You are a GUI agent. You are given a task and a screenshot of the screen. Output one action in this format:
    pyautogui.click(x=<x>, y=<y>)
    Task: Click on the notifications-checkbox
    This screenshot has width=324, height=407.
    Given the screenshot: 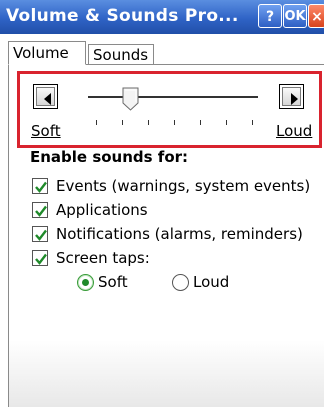 What is the action you would take?
    pyautogui.click(x=40, y=234)
    